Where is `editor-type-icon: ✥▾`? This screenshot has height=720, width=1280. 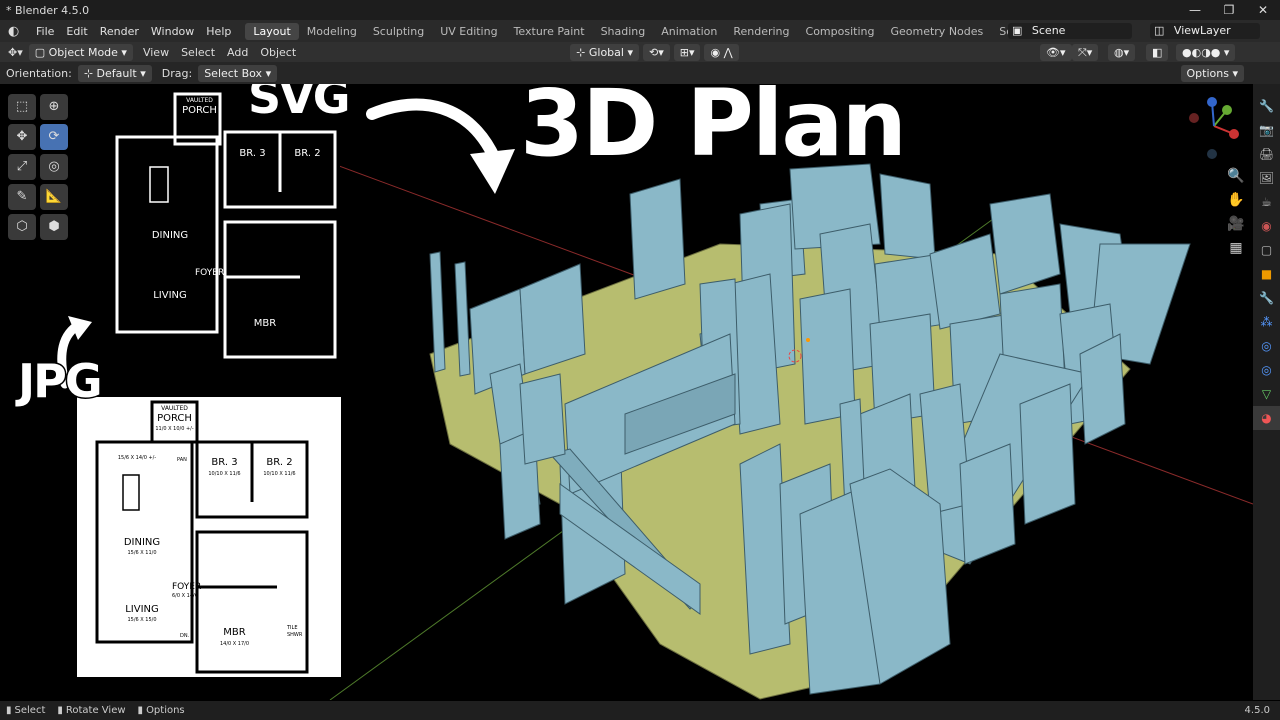 editor-type-icon: ✥▾ is located at coordinates (15, 52).